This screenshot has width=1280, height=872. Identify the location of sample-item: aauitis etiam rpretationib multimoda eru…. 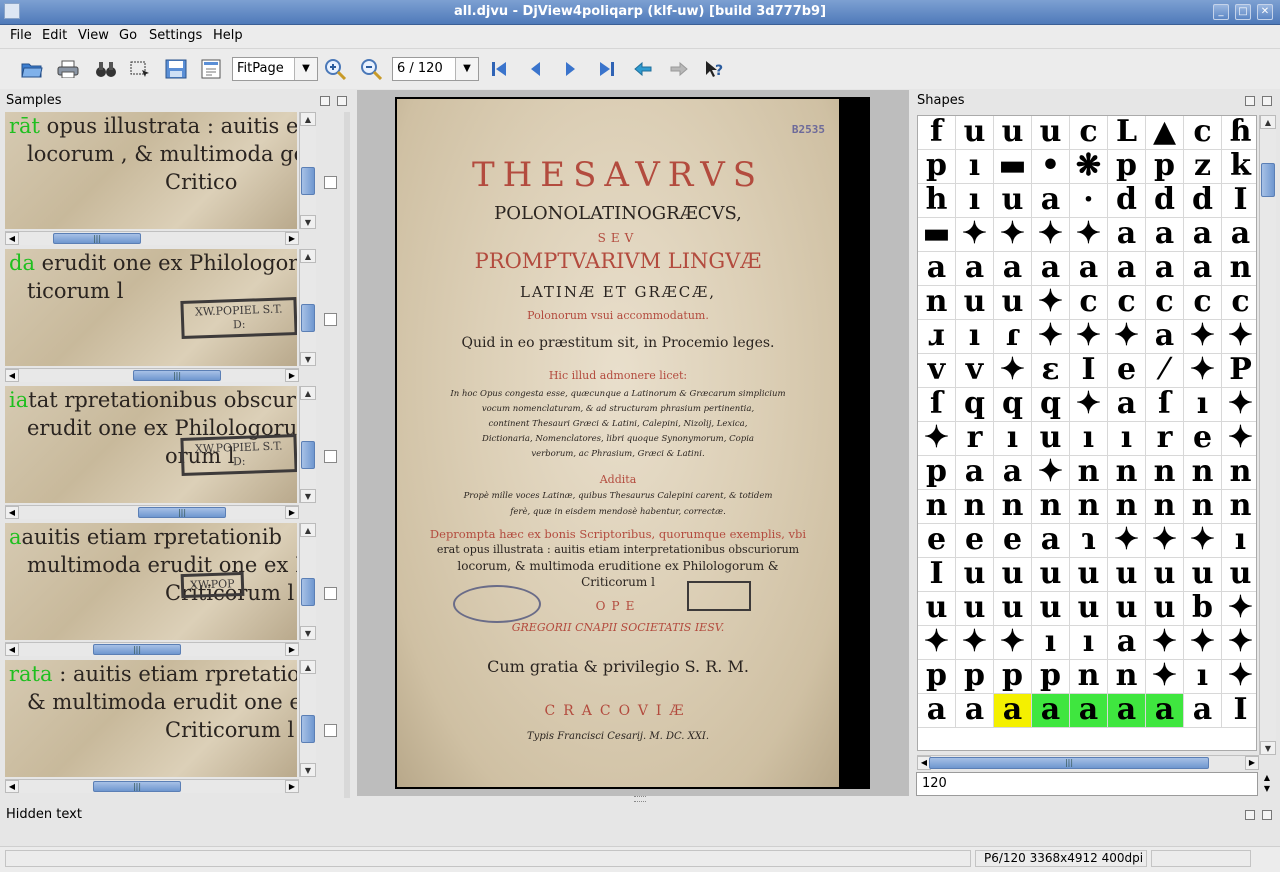
(171, 589).